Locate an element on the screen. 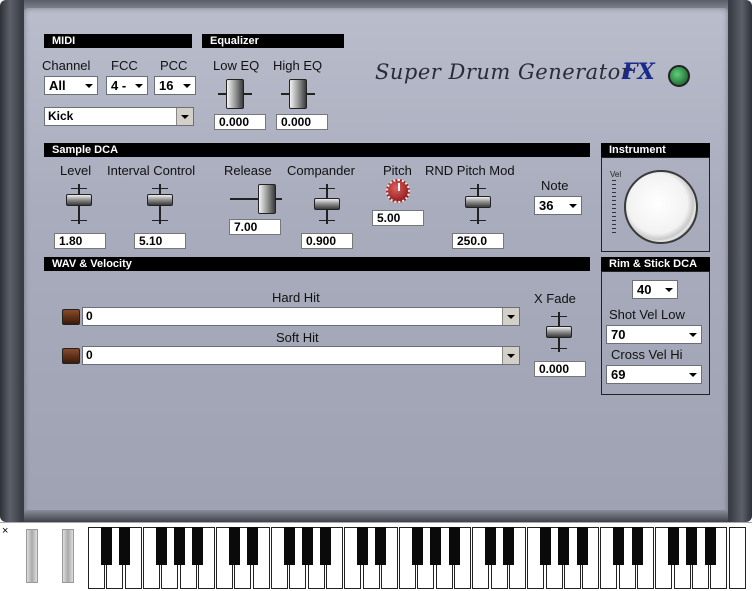 This screenshot has height=591, width=752. x-fade-value: 0.000 is located at coordinates (560, 369).